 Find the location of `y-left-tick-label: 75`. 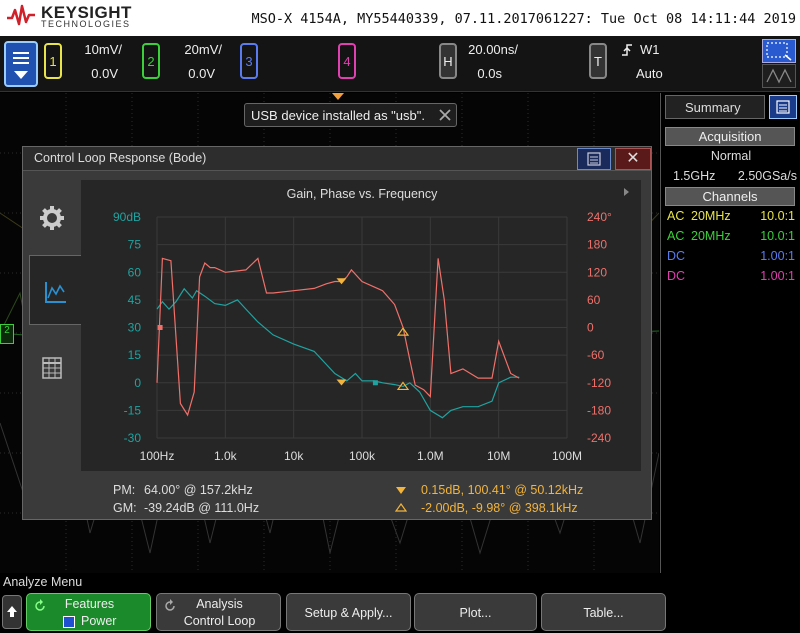

y-left-tick-label: 75 is located at coordinates (135, 245).